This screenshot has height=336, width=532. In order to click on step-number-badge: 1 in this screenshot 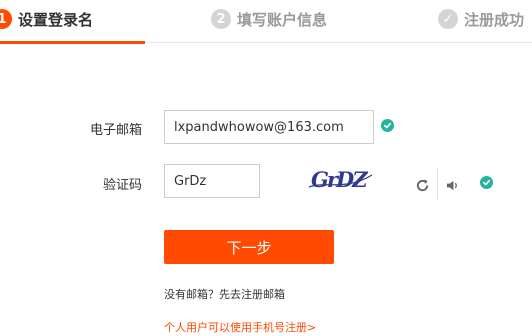, I will do `click(6, 19)`.